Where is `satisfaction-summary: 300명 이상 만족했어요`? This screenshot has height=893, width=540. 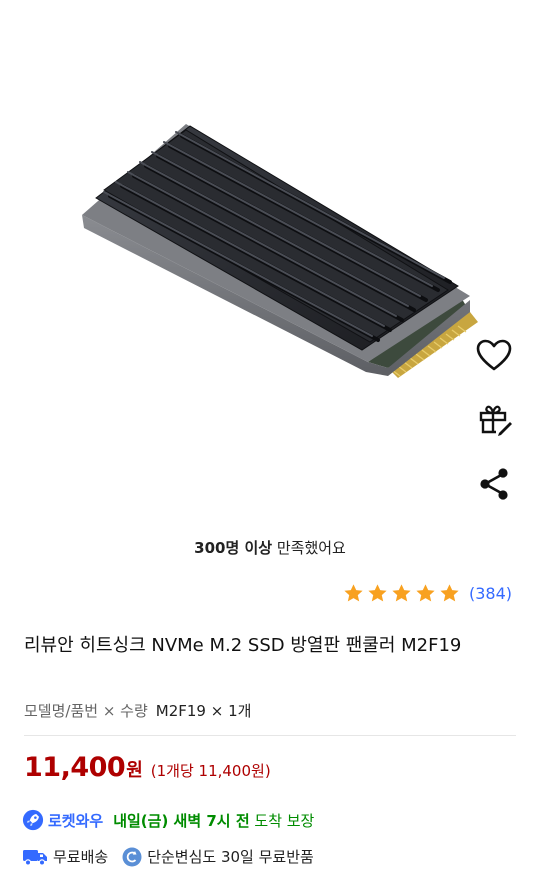 satisfaction-summary: 300명 이상 만족했어요 is located at coordinates (270, 547).